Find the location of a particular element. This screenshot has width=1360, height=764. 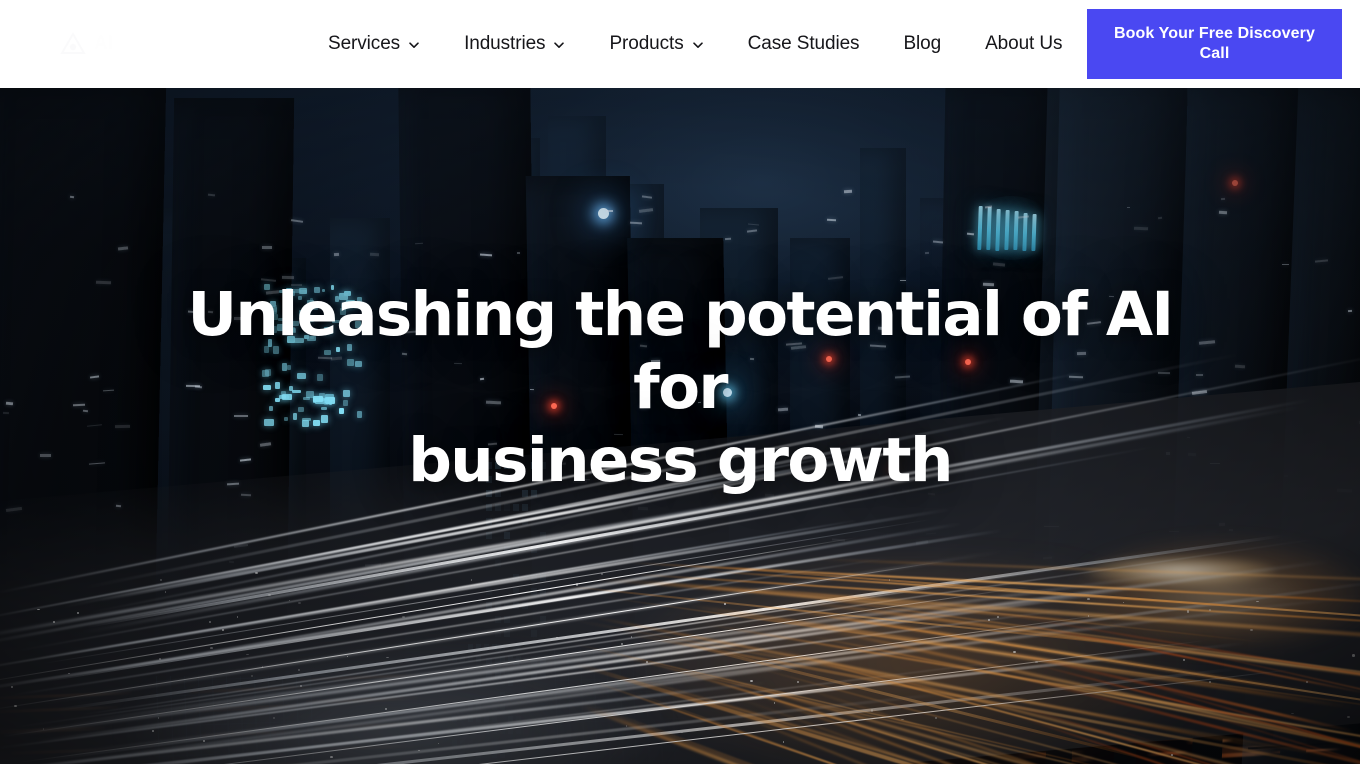

logo: AI is located at coordinates (170, 44).